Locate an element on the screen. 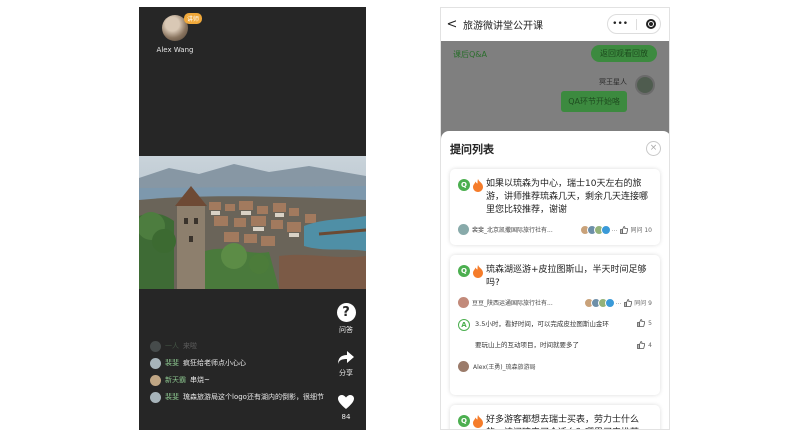  like-count: 84 is located at coordinates (346, 417).